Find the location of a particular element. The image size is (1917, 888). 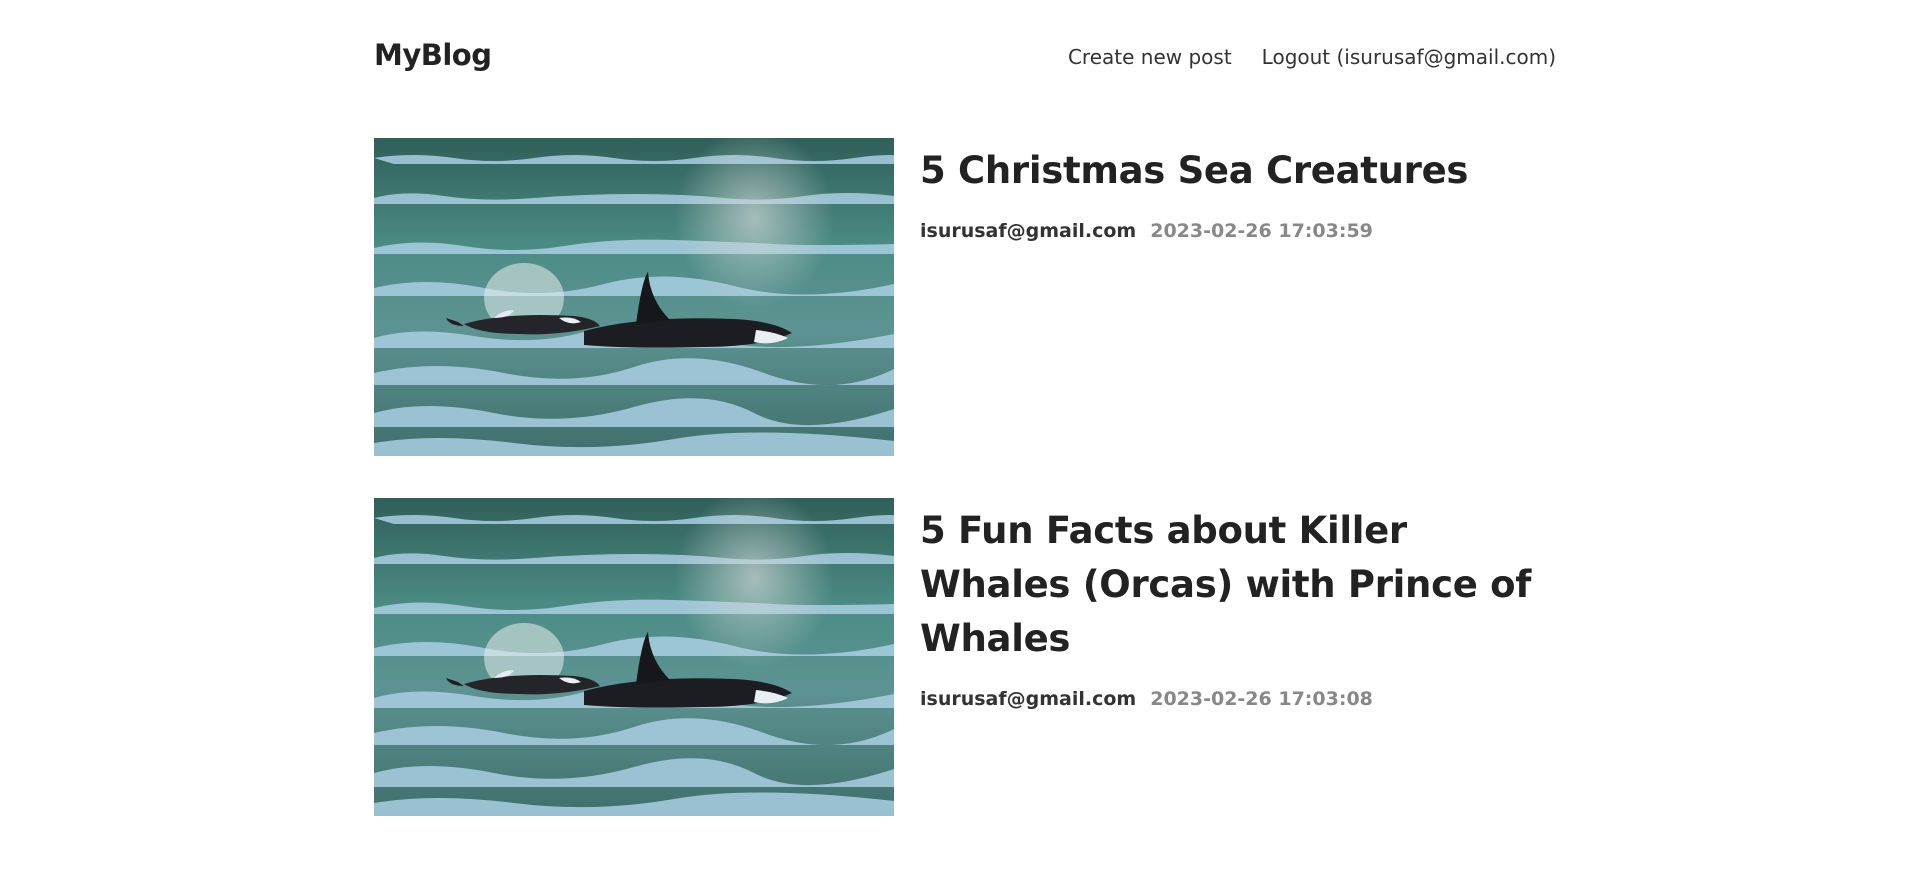

create-post-link: Create new post is located at coordinates (1150, 57).